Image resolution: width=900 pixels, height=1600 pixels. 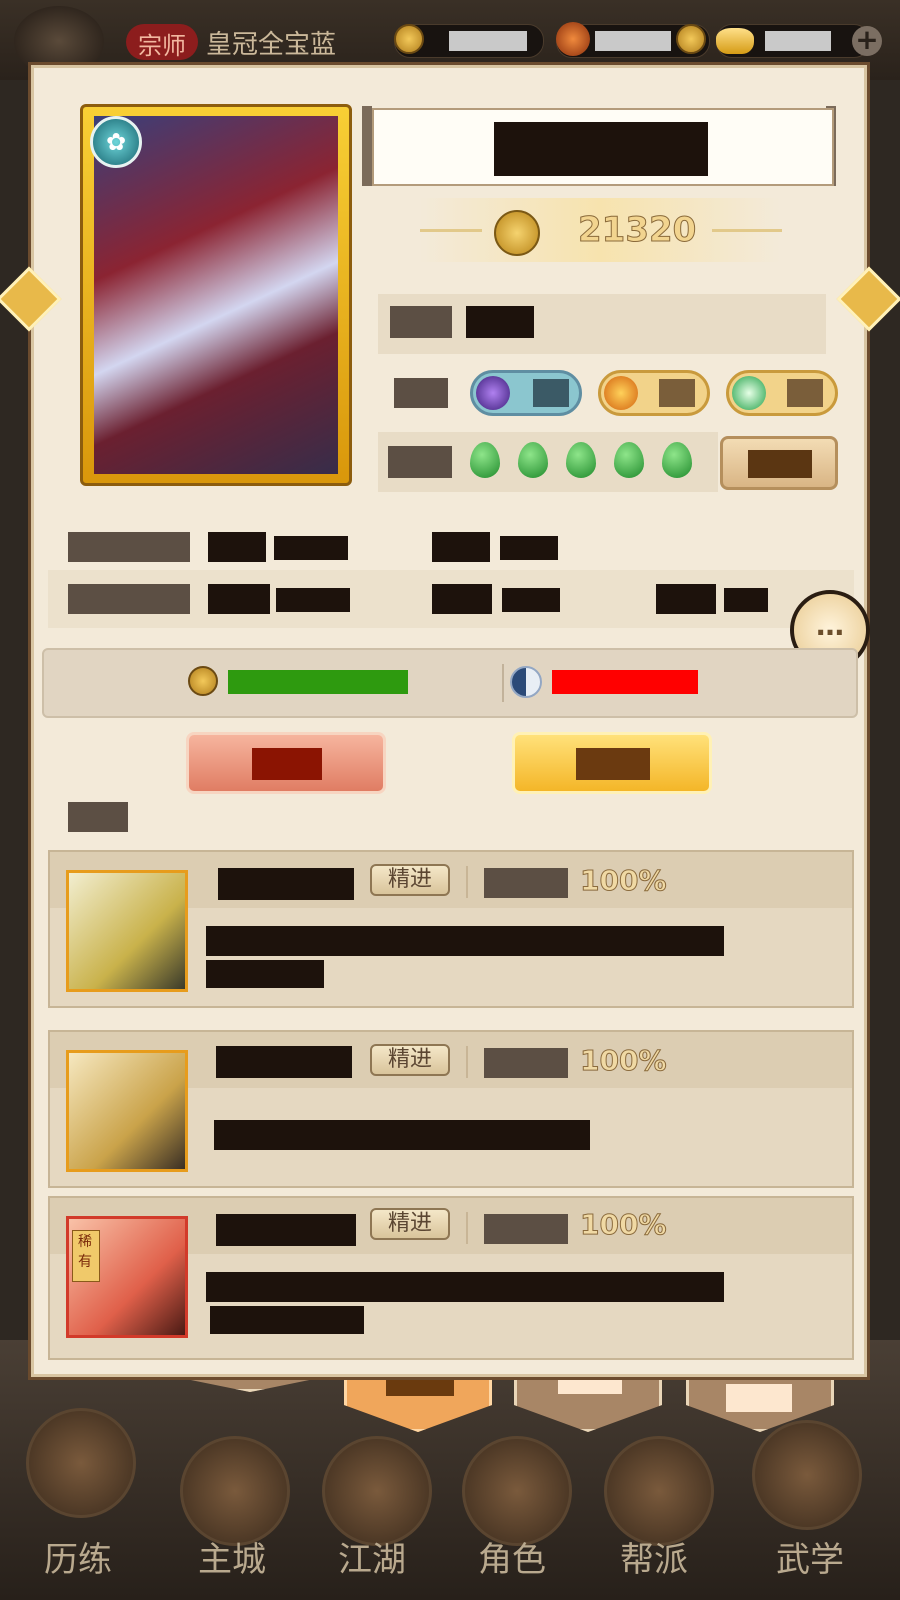 I want to click on gold-ingot-icon, so click(x=735, y=41).